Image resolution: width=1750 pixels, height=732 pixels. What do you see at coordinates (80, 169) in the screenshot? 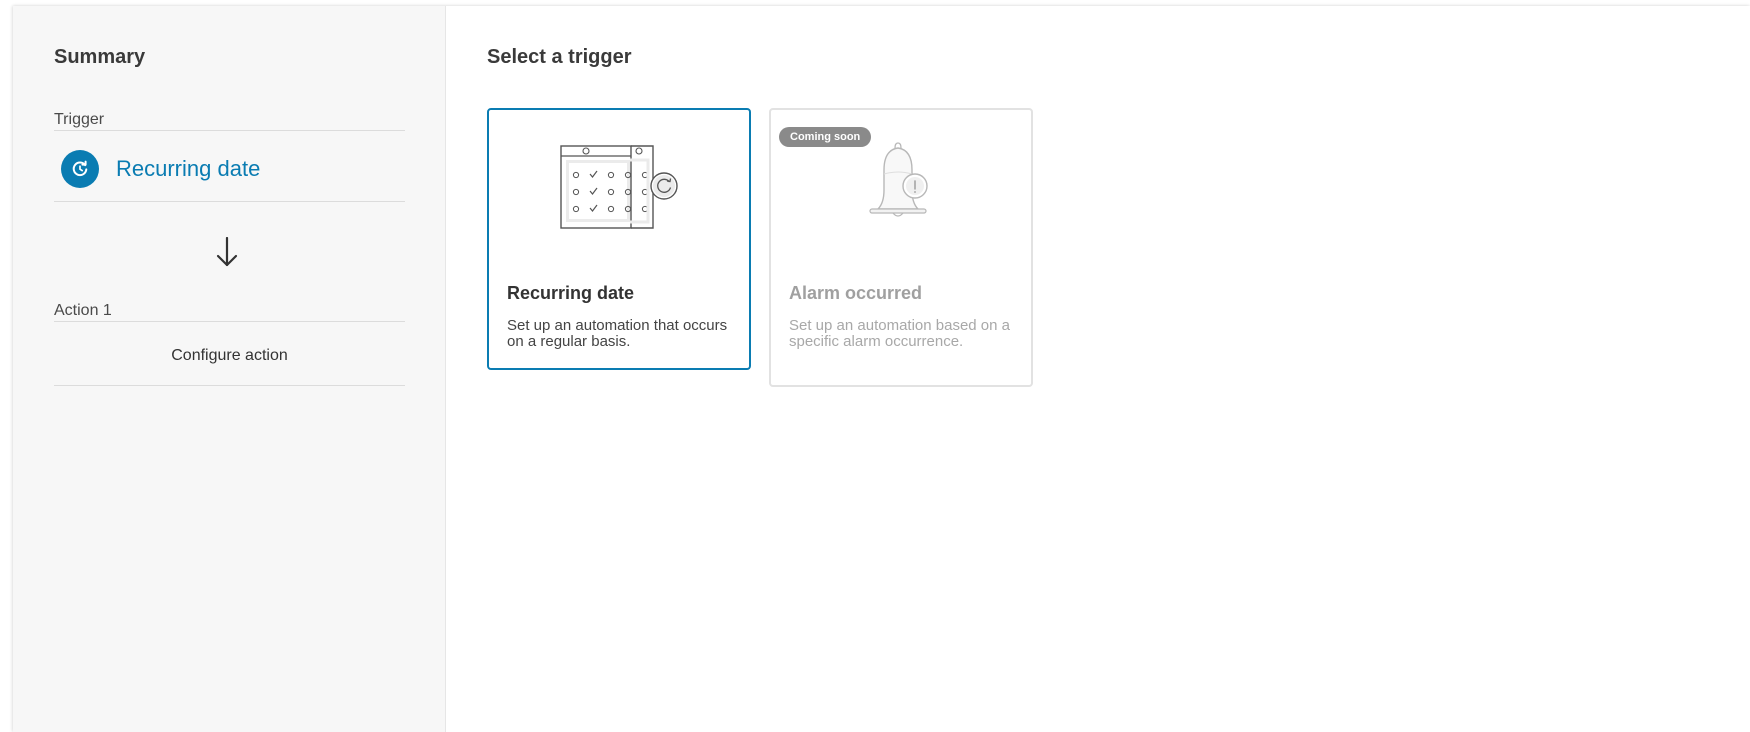
I see `recurring-icon` at bounding box center [80, 169].